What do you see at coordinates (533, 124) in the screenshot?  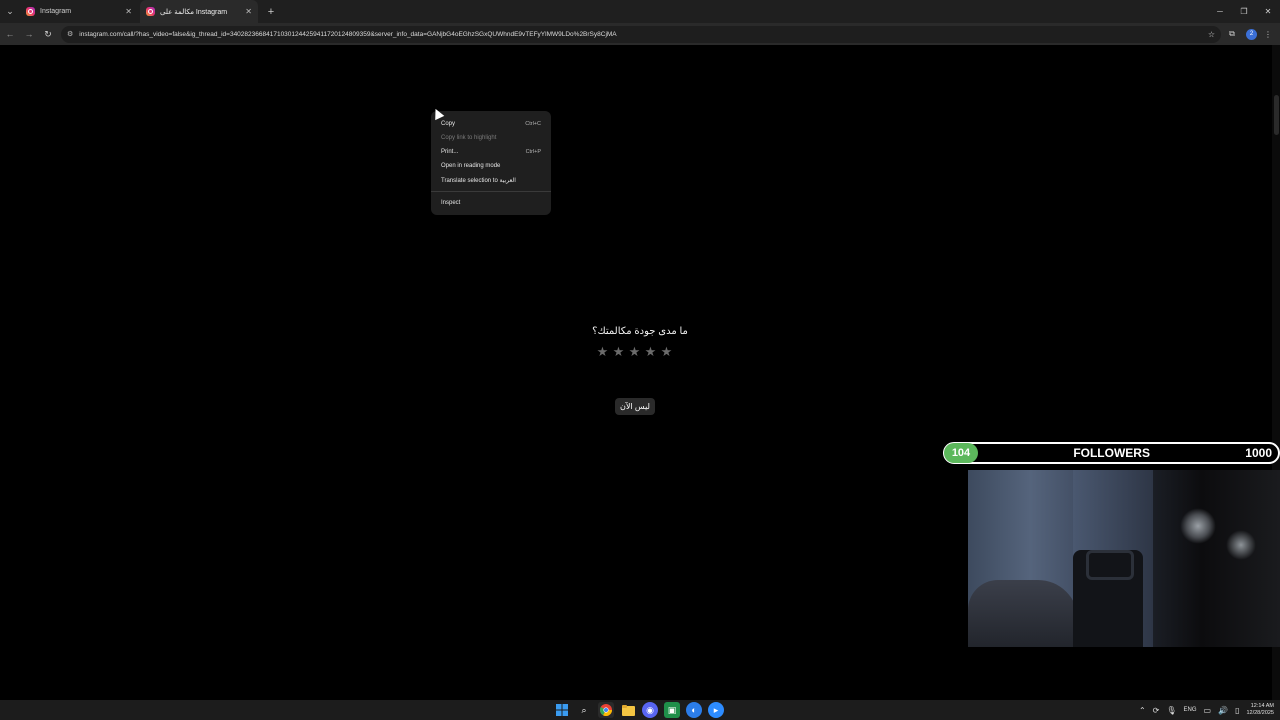 I see `menu-item-shortcut: Ctrl+C` at bounding box center [533, 124].